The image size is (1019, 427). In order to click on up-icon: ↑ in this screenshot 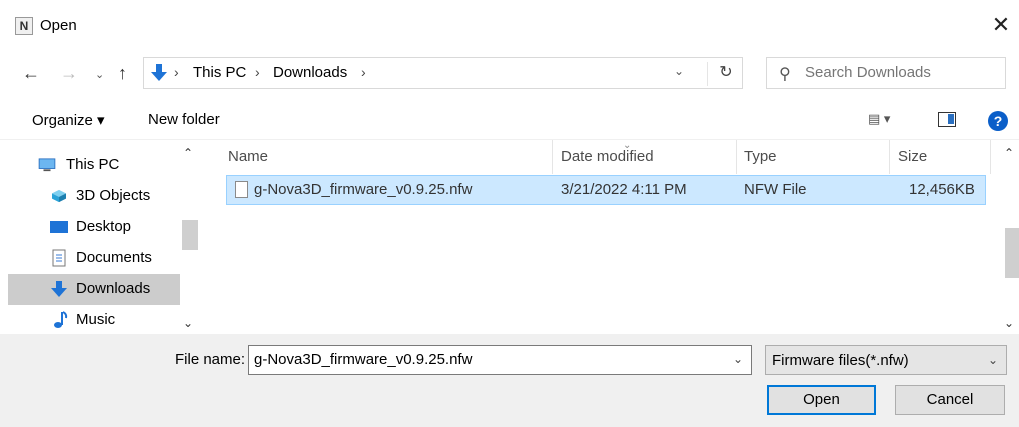, I will do `click(122, 73)`.